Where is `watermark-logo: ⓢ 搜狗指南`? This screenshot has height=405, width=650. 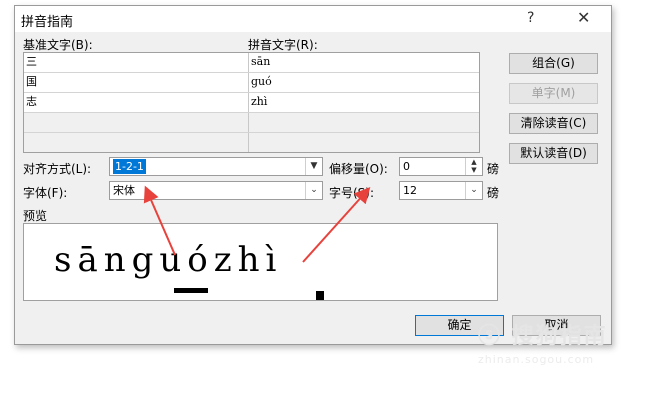
watermark-logo: ⓢ 搜狗指南 is located at coordinates (543, 336).